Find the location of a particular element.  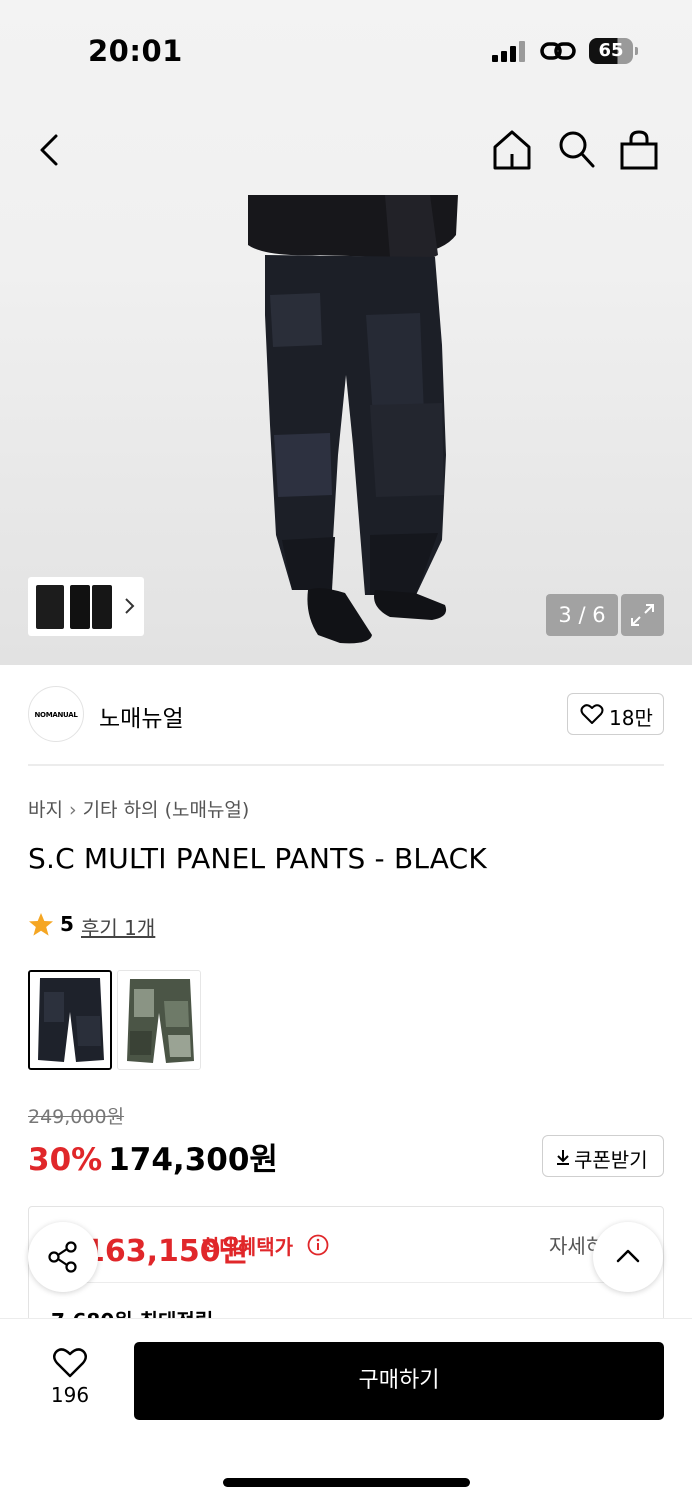

back-arrow-icon is located at coordinates (50, 150).